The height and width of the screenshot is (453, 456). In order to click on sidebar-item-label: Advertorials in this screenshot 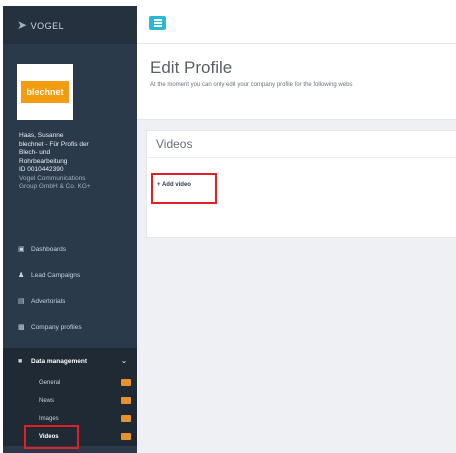, I will do `click(48, 301)`.